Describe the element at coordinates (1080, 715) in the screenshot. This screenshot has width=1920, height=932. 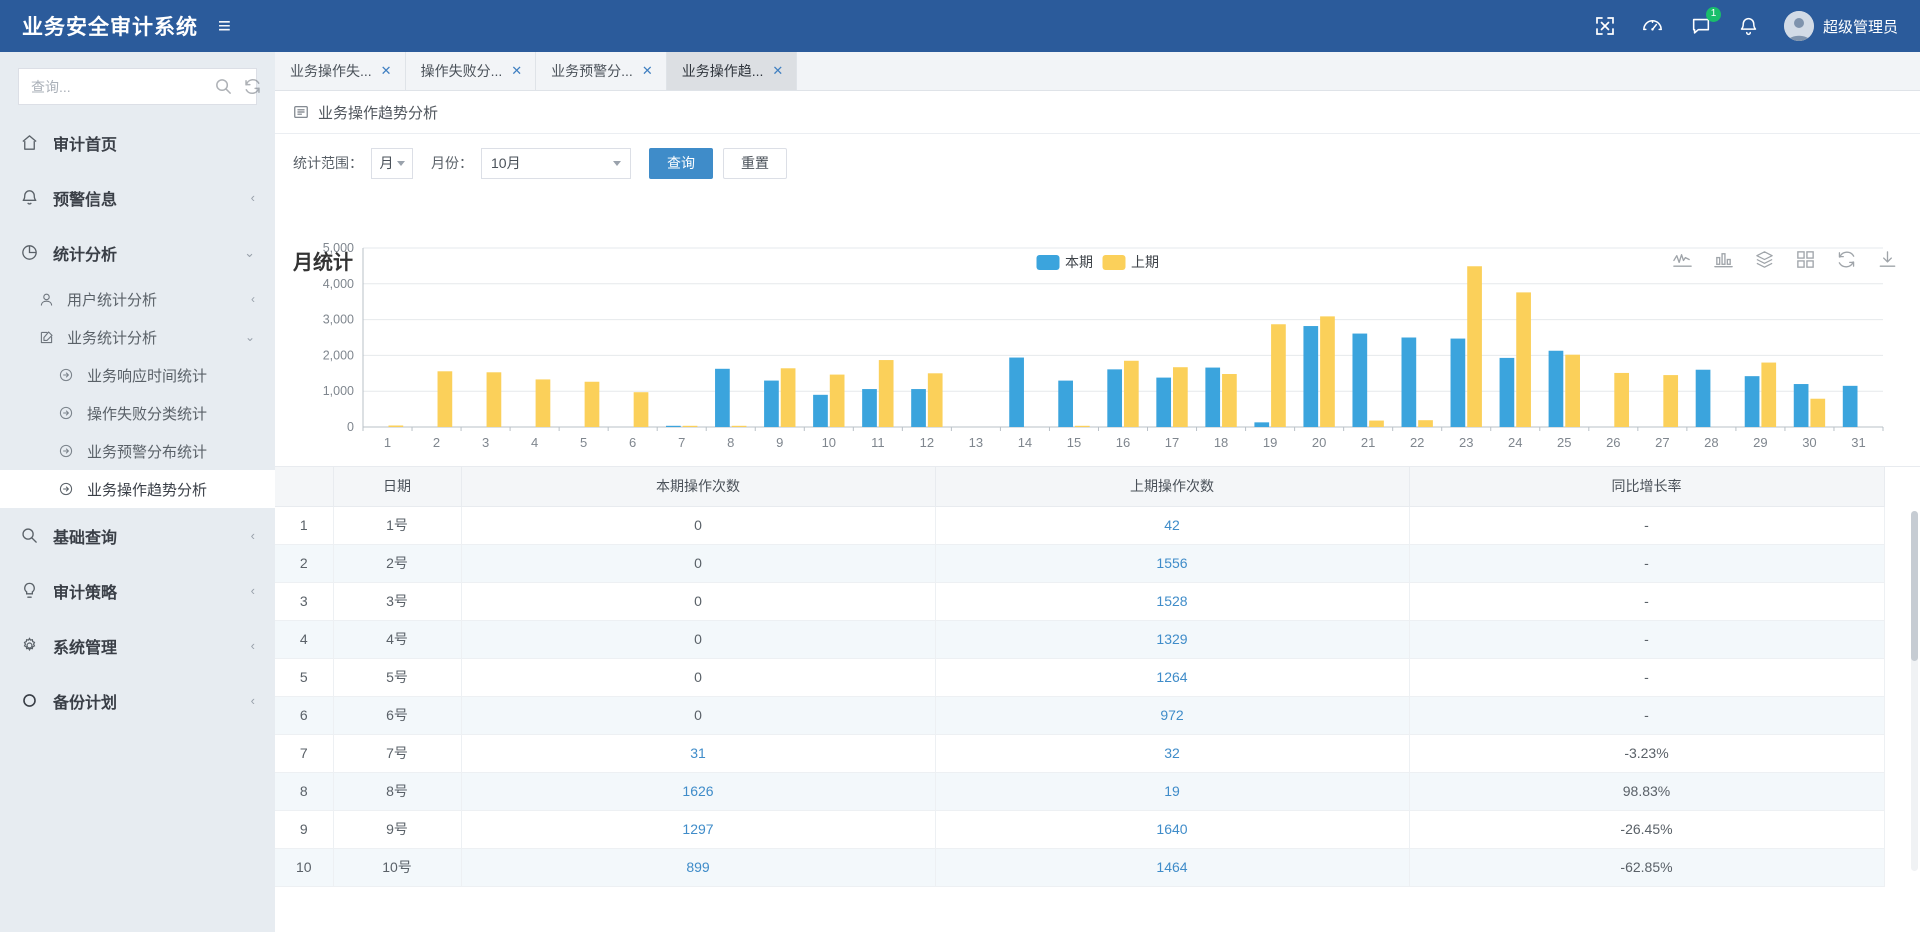
I see `table-row: 6 6号 0 972-` at that location.